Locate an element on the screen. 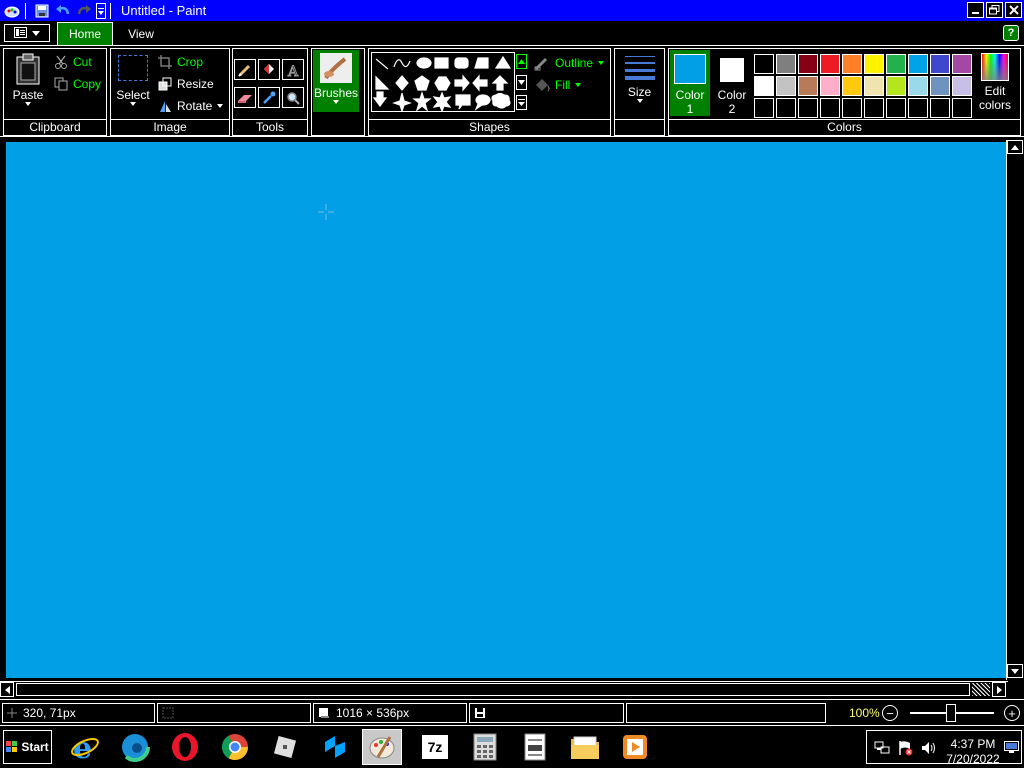  outline-button: Outline is located at coordinates (569, 63).